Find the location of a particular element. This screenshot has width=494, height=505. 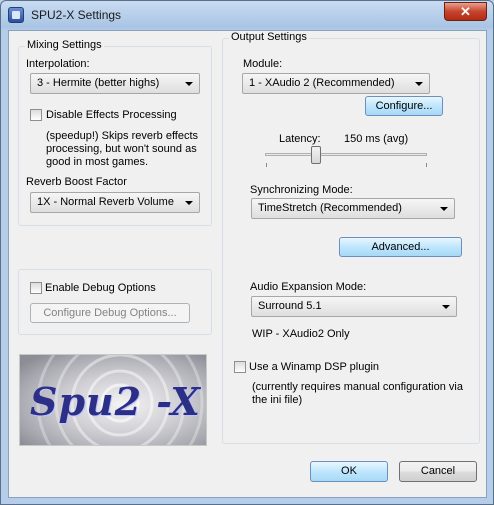

reverb-boost-select: 1X - Normal Reverb Volume is located at coordinates (115, 202).